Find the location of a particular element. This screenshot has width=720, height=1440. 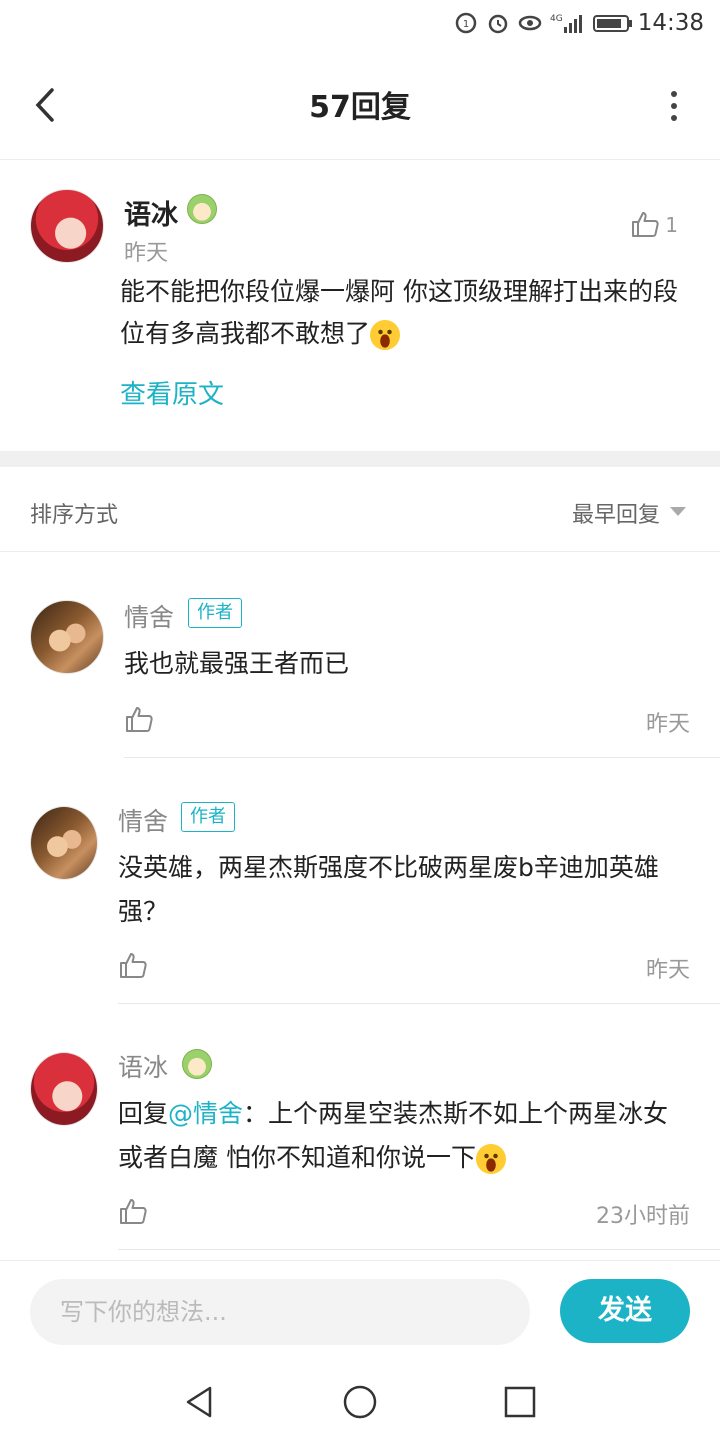

reply-text: 我也就最强王者而已 is located at coordinates (237, 663).